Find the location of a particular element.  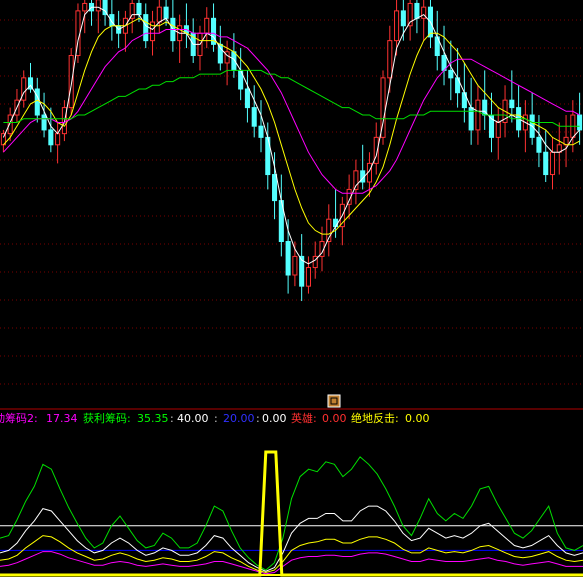

legend-sep-3b: : is located at coordinates (216, 418).